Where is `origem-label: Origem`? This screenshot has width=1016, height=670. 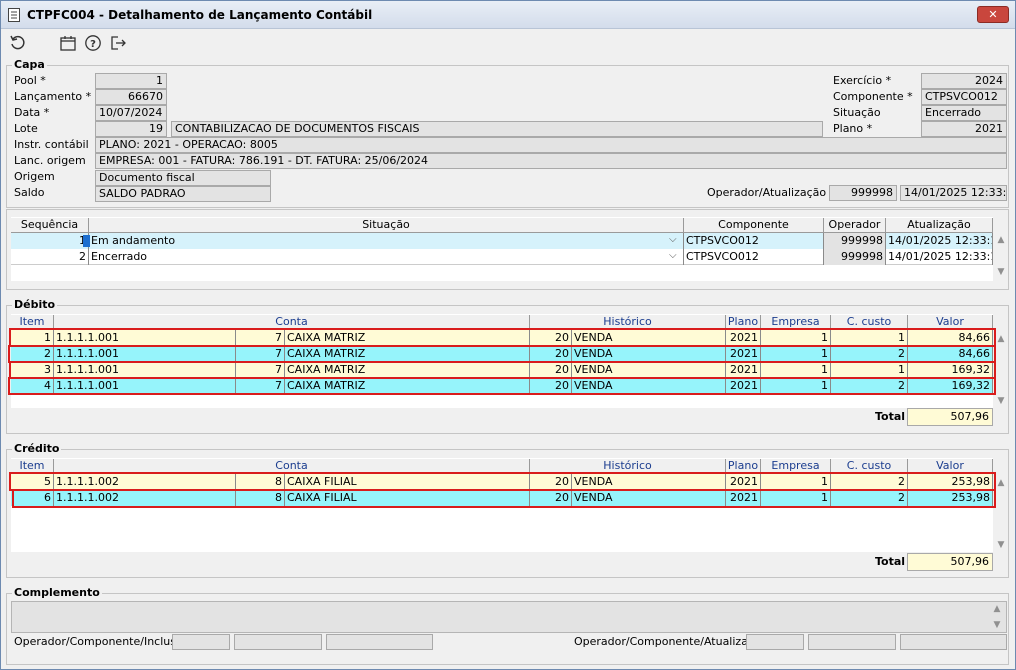 origem-label: Origem is located at coordinates (34, 176).